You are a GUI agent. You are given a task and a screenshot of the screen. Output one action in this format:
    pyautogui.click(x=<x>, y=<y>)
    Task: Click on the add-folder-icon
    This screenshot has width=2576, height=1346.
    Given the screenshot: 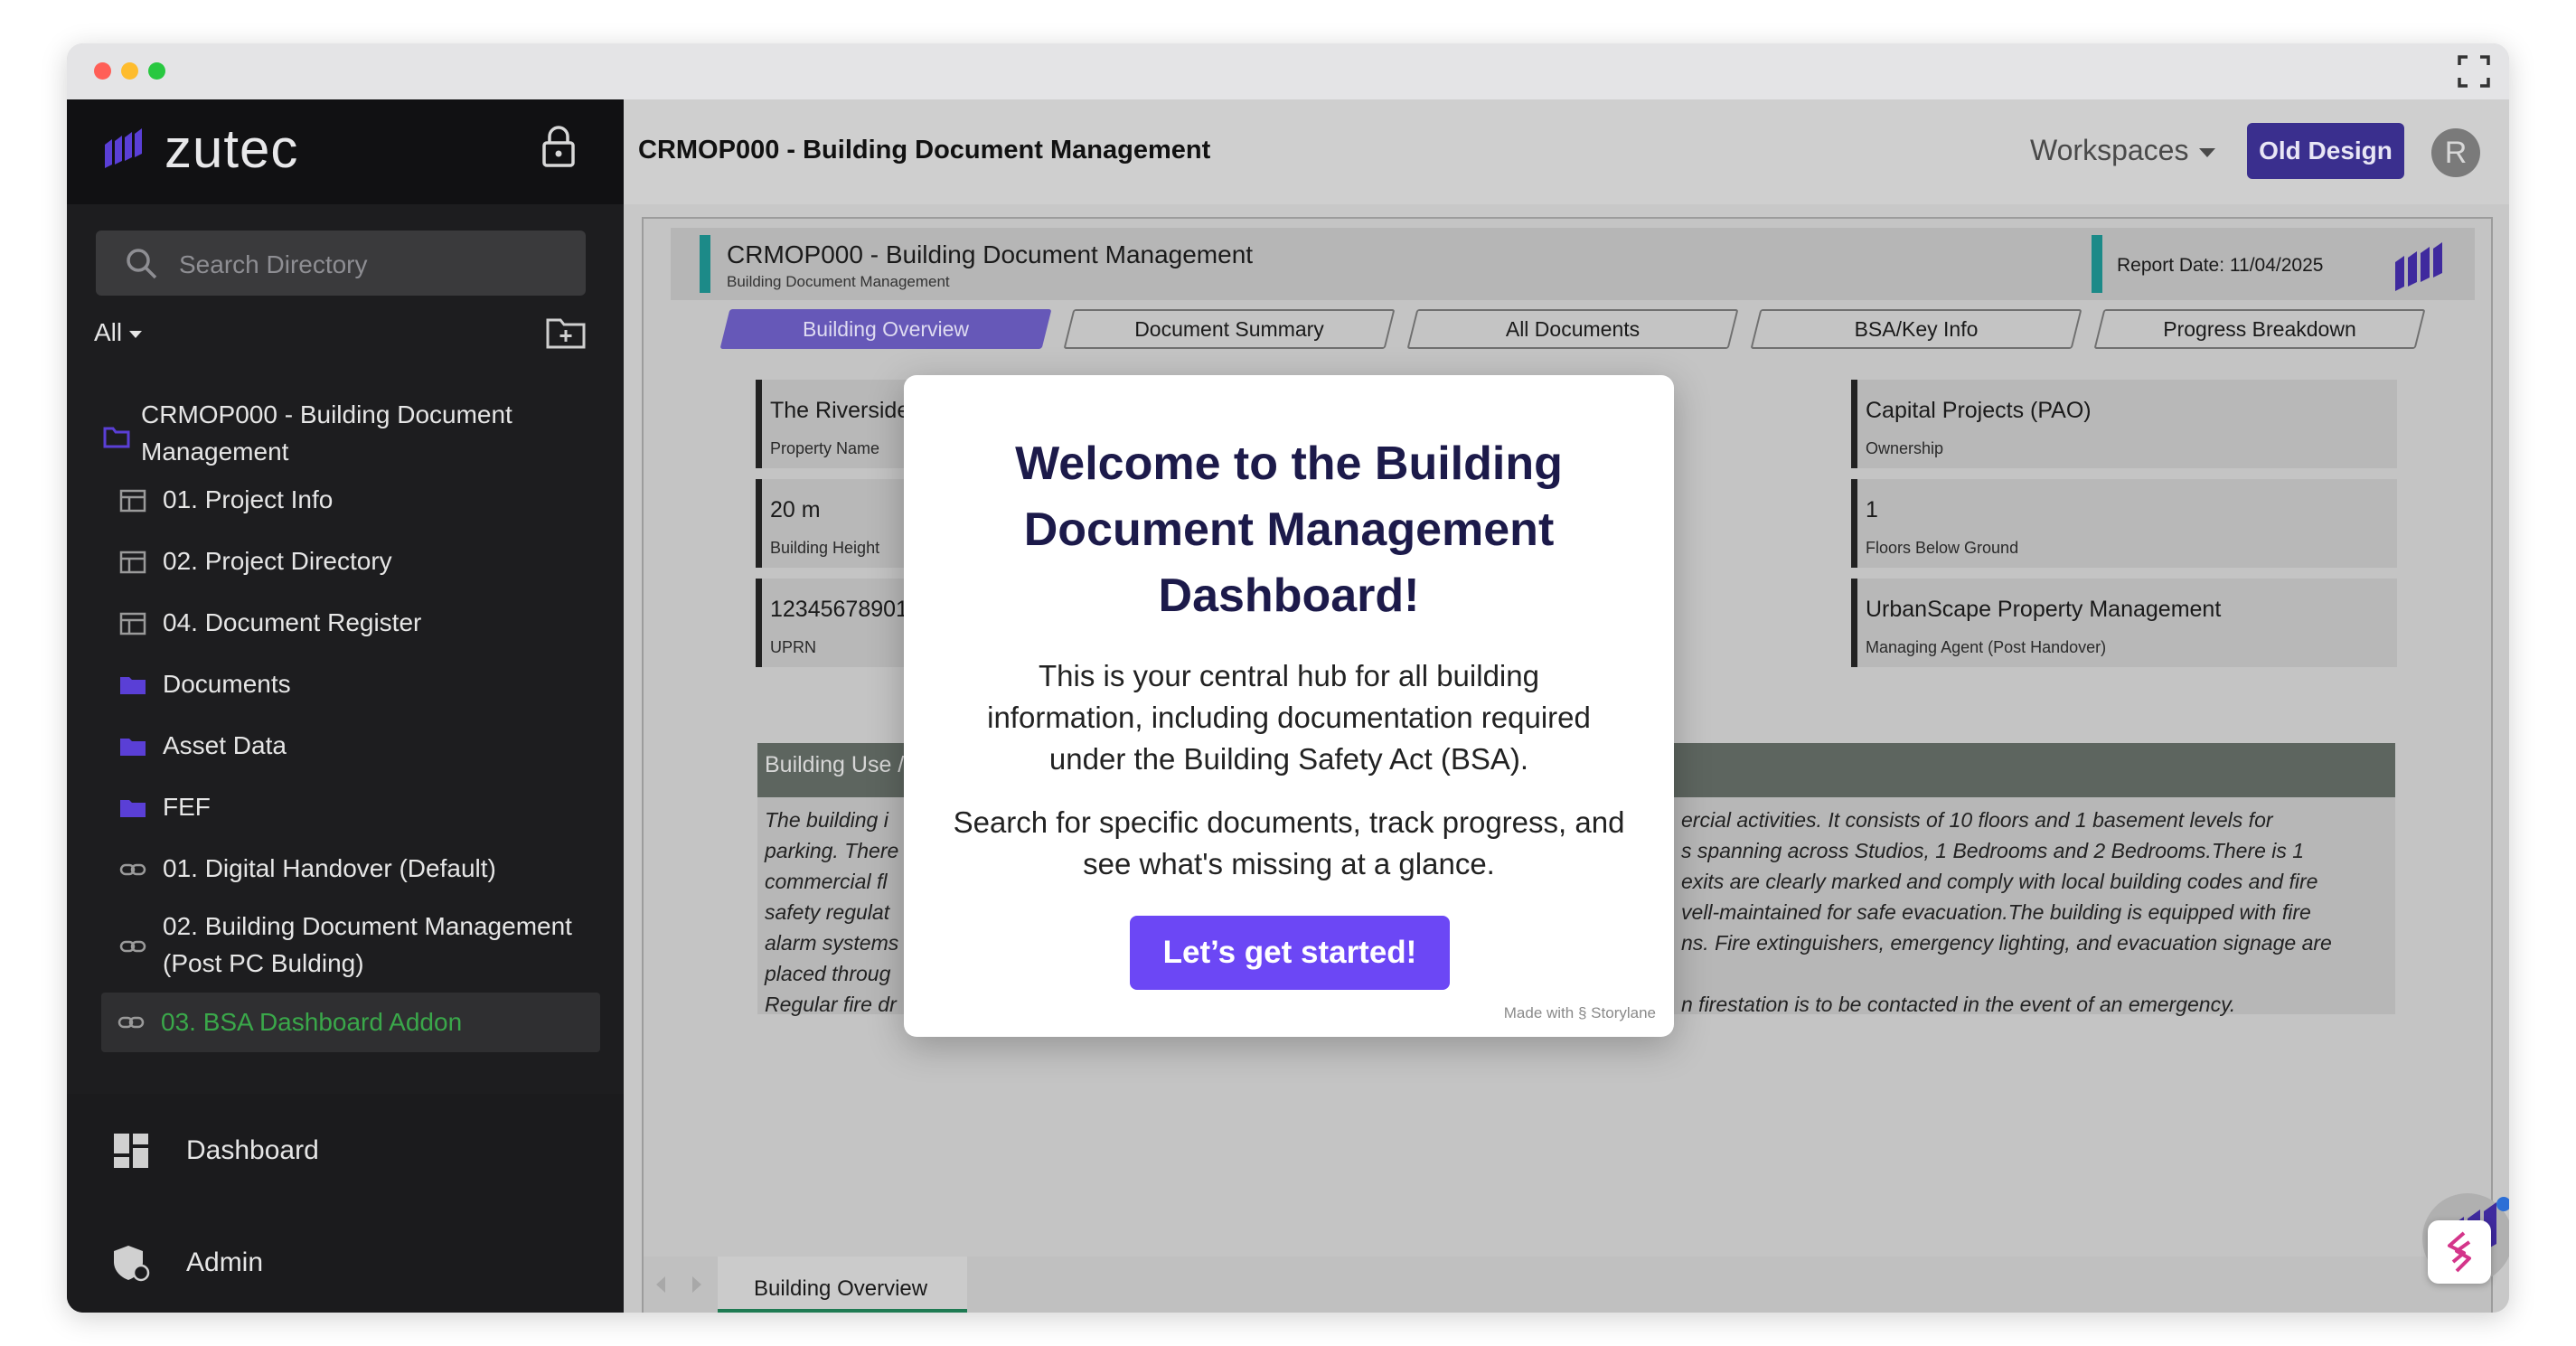 What is the action you would take?
    pyautogui.click(x=566, y=332)
    